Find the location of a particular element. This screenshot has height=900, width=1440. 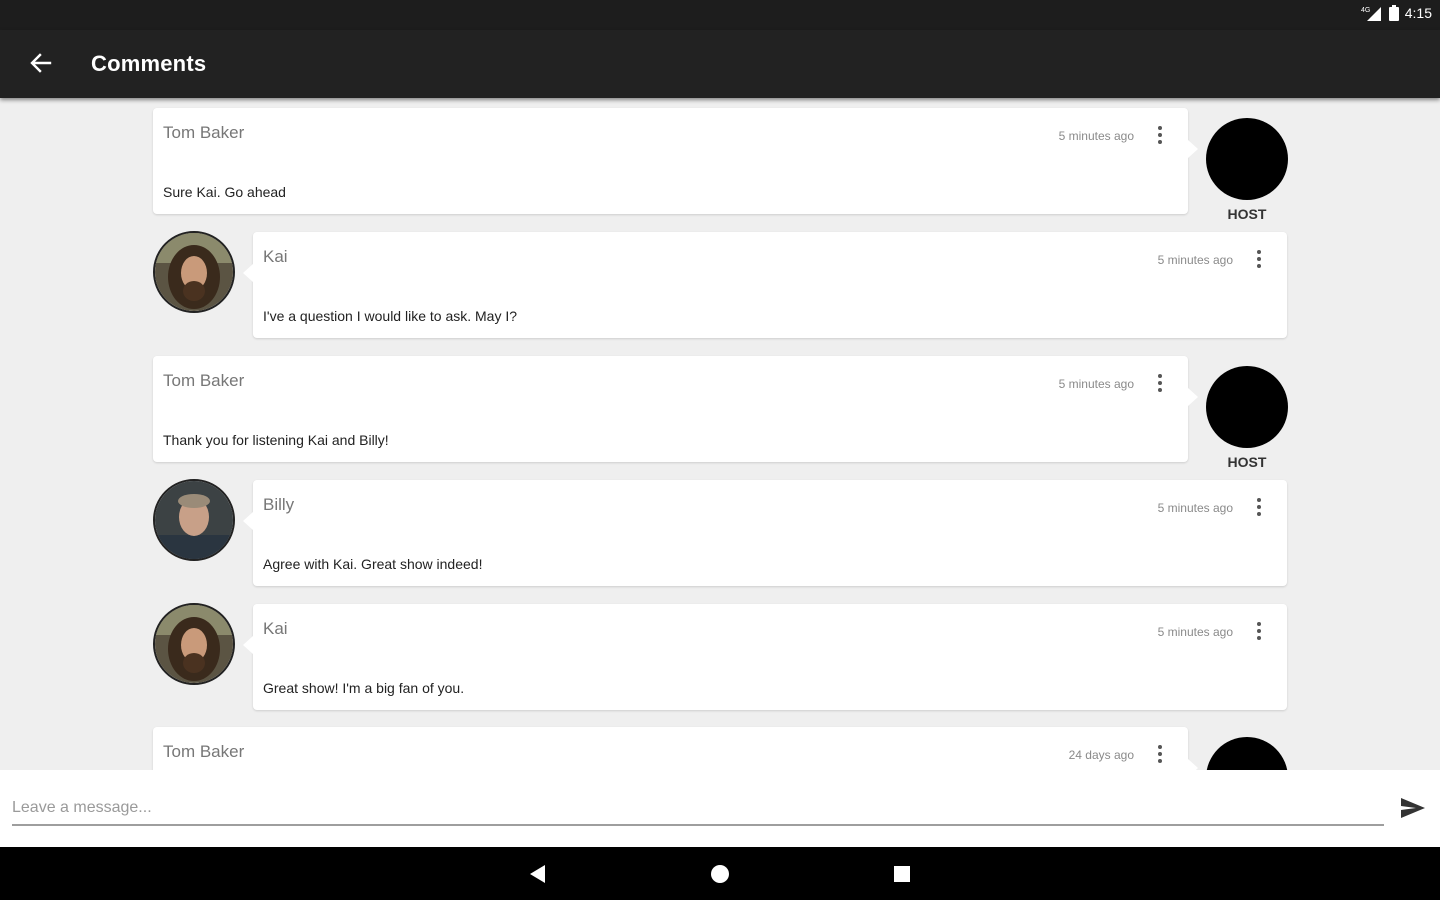

status-icons: 4G 4:15 is located at coordinates (1396, 13).